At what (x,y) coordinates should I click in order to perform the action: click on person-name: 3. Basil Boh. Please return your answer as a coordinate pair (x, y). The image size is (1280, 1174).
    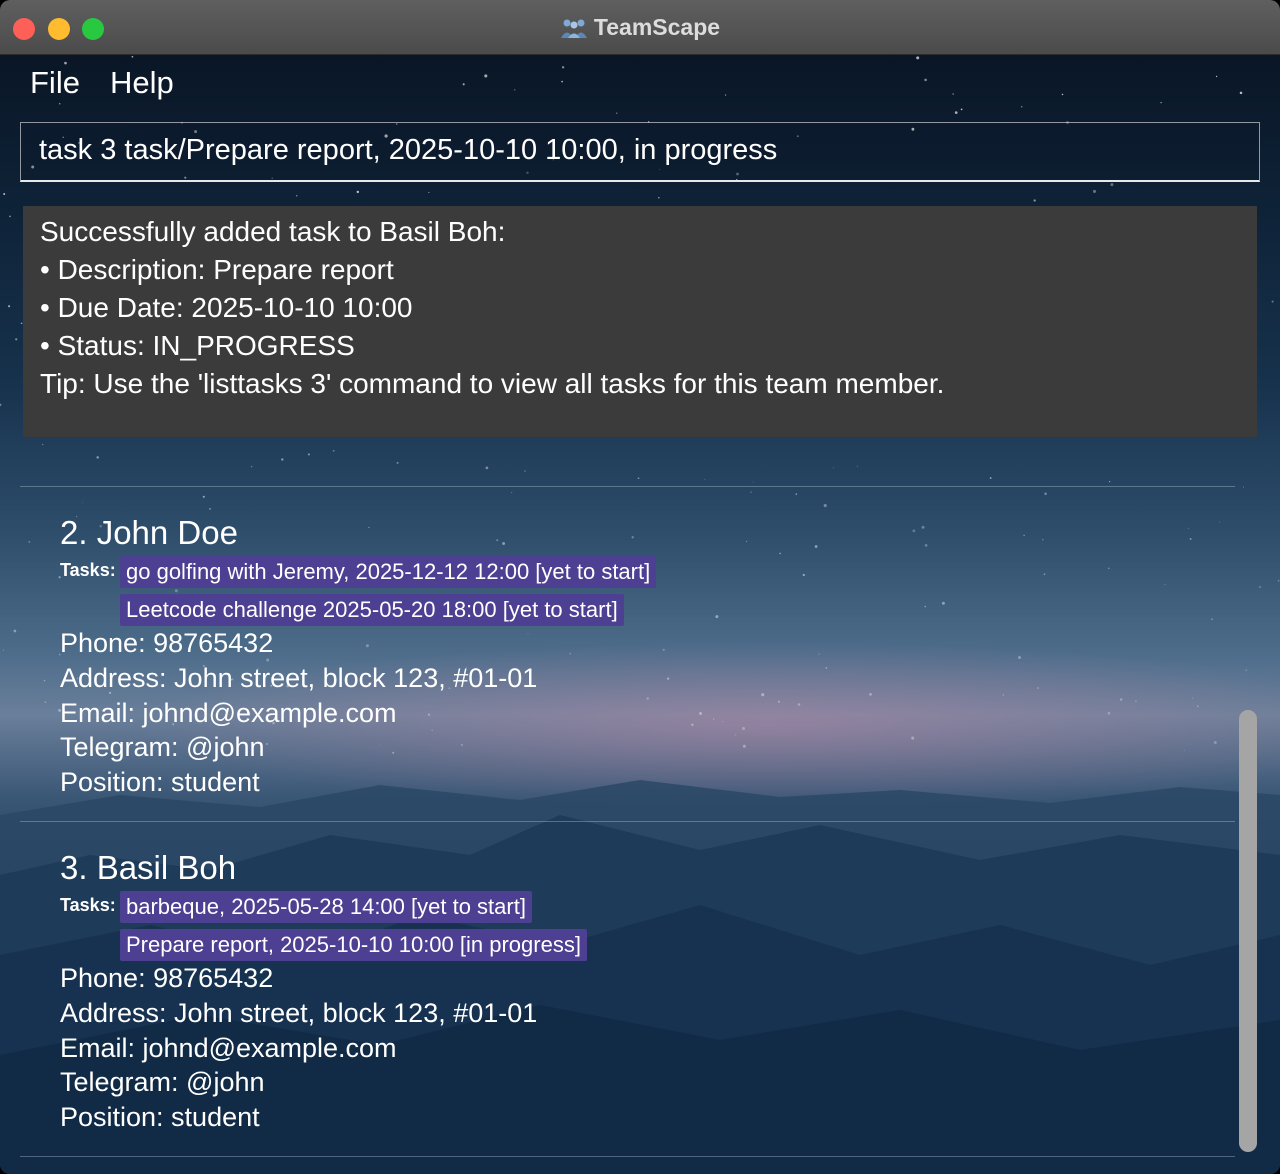
    Looking at the image, I should click on (148, 867).